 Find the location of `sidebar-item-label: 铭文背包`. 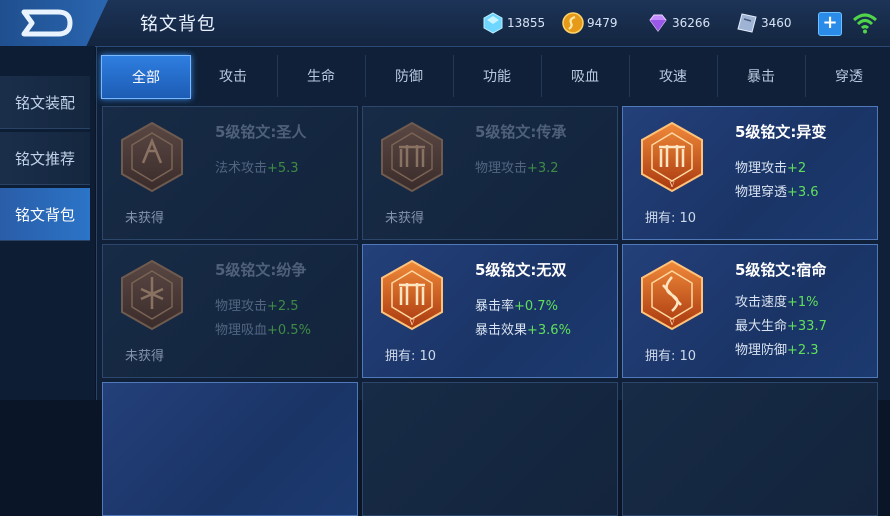

sidebar-item-label: 铭文背包 is located at coordinates (44, 214).